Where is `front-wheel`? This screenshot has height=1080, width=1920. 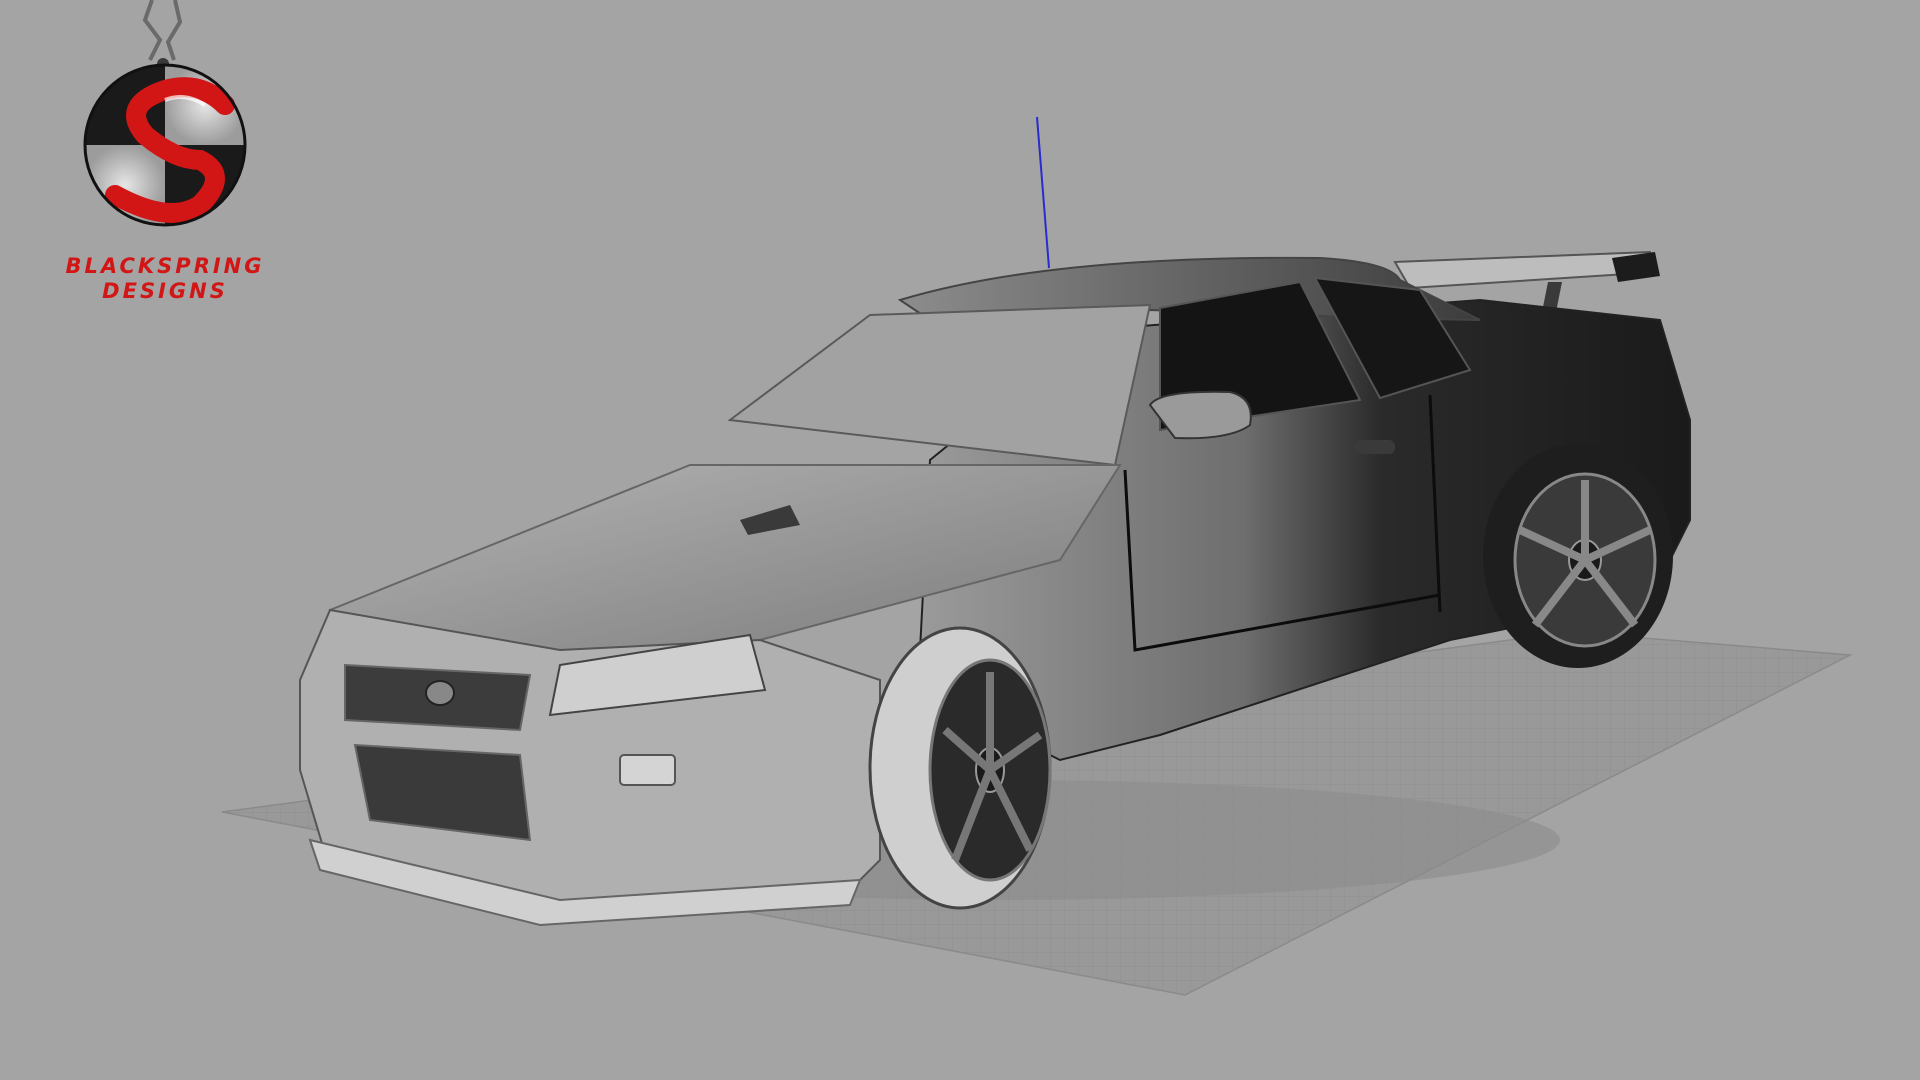
front-wheel is located at coordinates (960, 768).